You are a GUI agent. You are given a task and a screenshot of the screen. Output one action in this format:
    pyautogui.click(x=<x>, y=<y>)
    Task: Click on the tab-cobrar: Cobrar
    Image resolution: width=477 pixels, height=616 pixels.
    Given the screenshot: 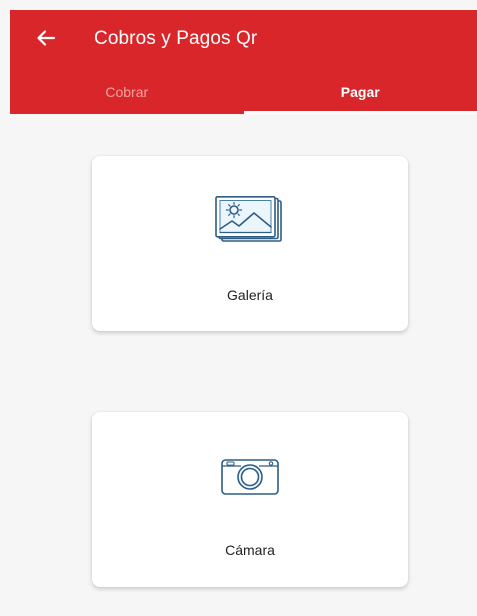 What is the action you would take?
    pyautogui.click(x=127, y=94)
    